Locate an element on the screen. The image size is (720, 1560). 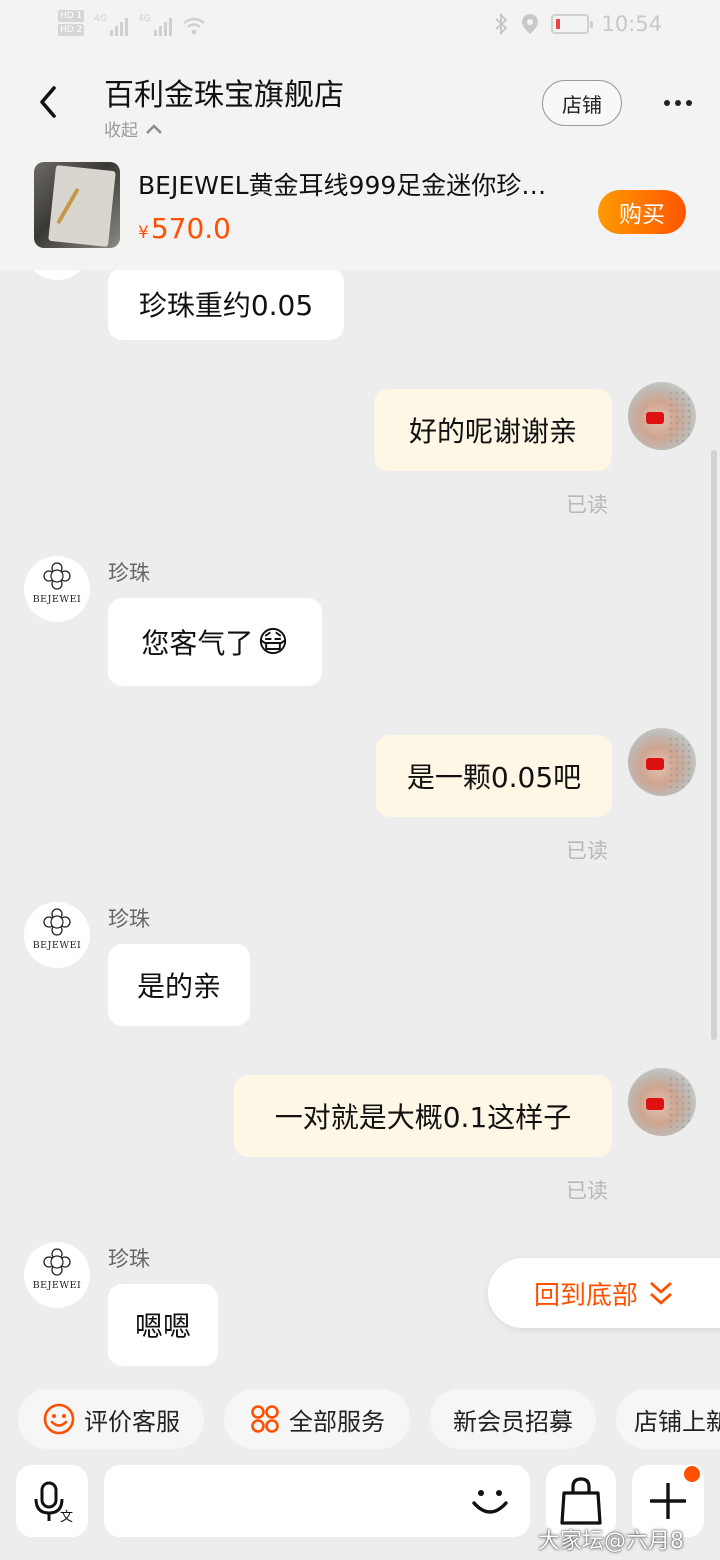
hd-badge-1: HD 1 is located at coordinates (71, 16).